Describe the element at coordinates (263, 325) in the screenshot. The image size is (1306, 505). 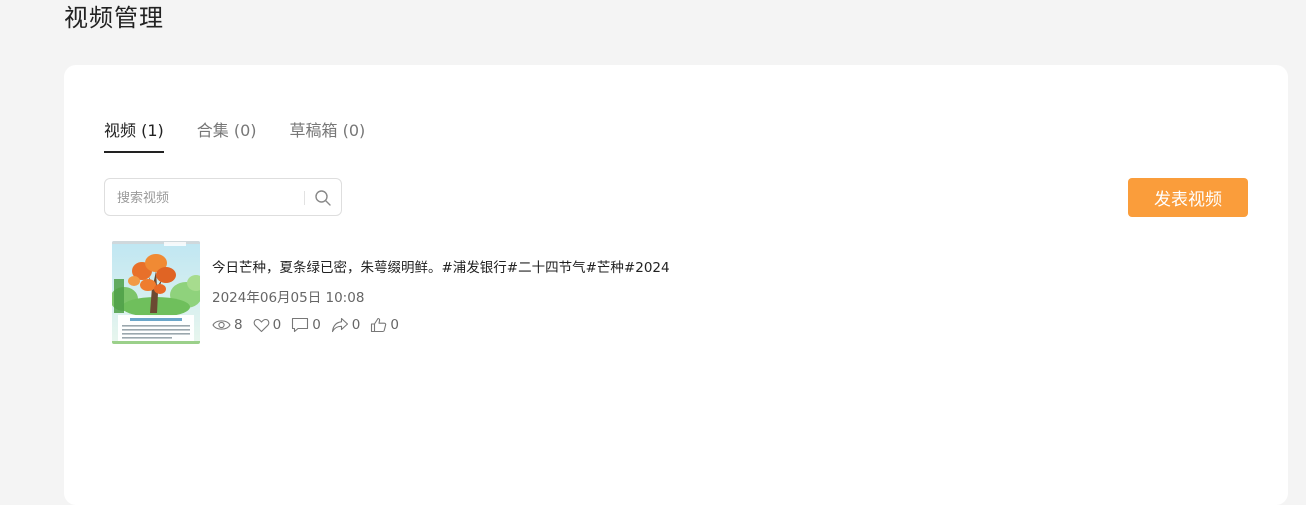
I see `heart-icon` at that location.